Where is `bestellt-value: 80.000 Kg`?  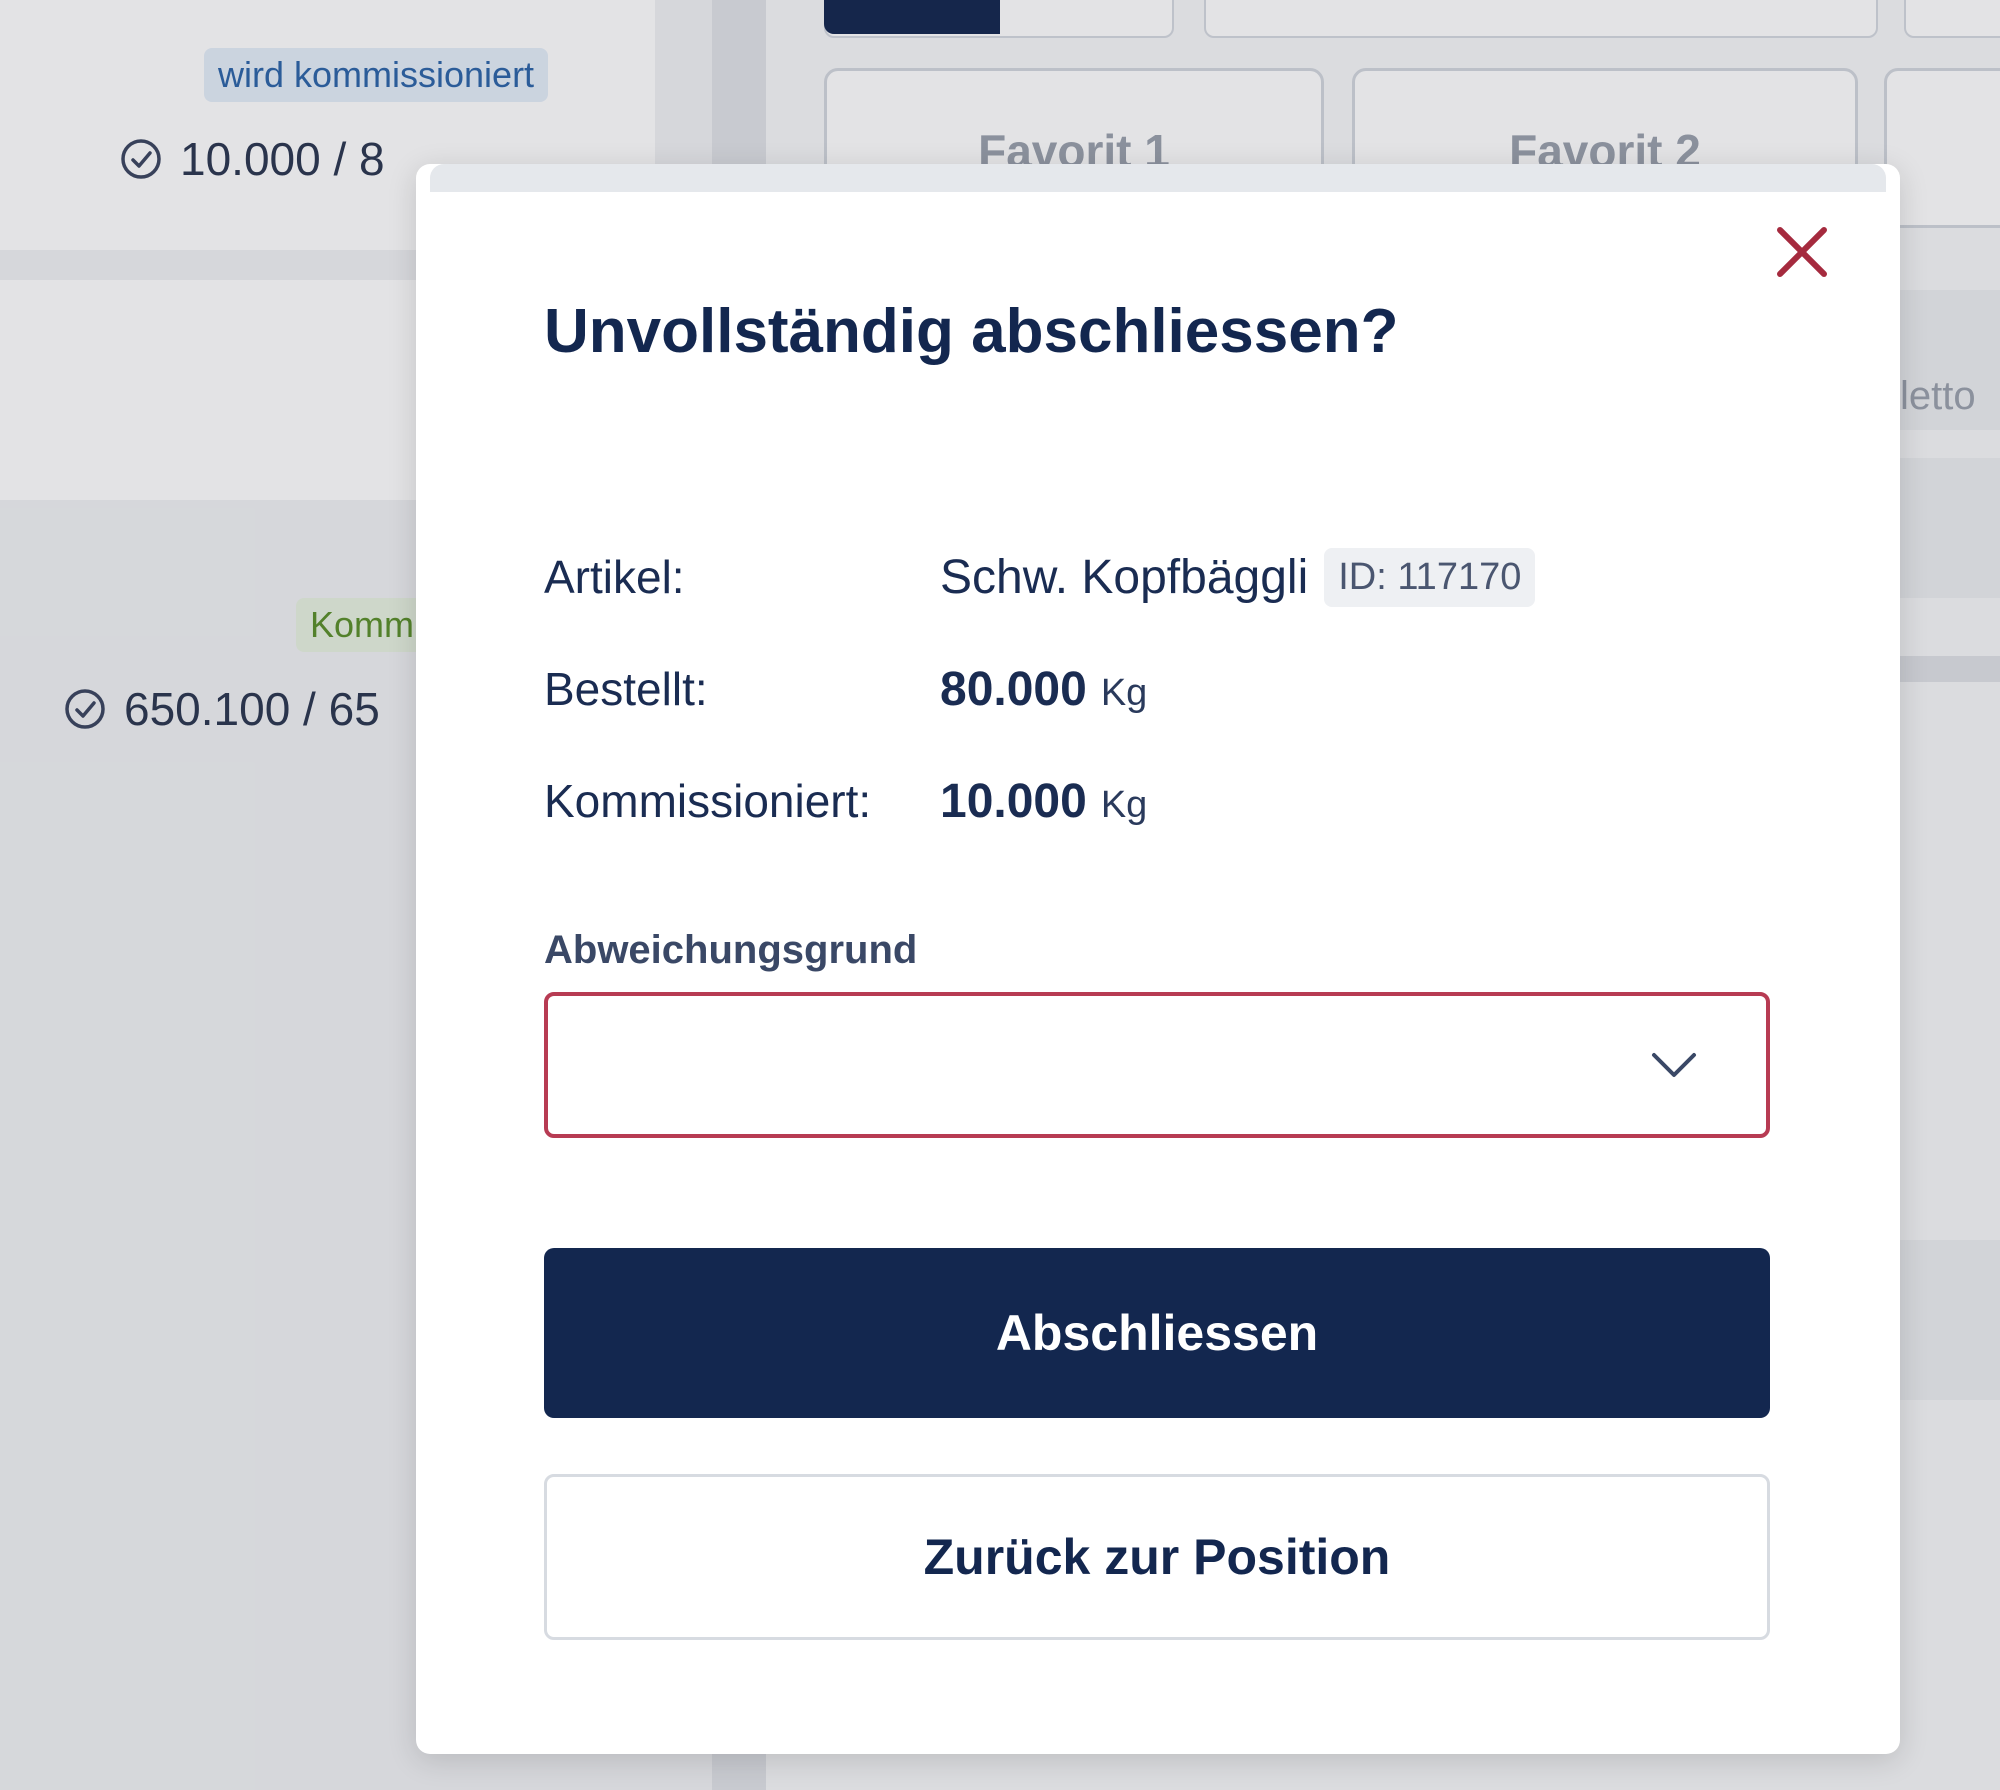
bestellt-value: 80.000 Kg is located at coordinates (1043, 689).